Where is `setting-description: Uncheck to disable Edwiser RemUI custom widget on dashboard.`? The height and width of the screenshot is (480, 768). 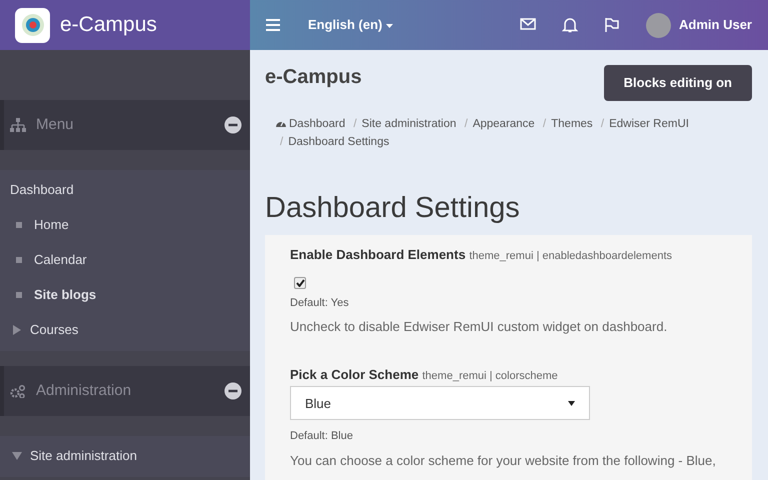 setting-description: Uncheck to disable Edwiser RemUI custom widget on dashboard. is located at coordinates (479, 327).